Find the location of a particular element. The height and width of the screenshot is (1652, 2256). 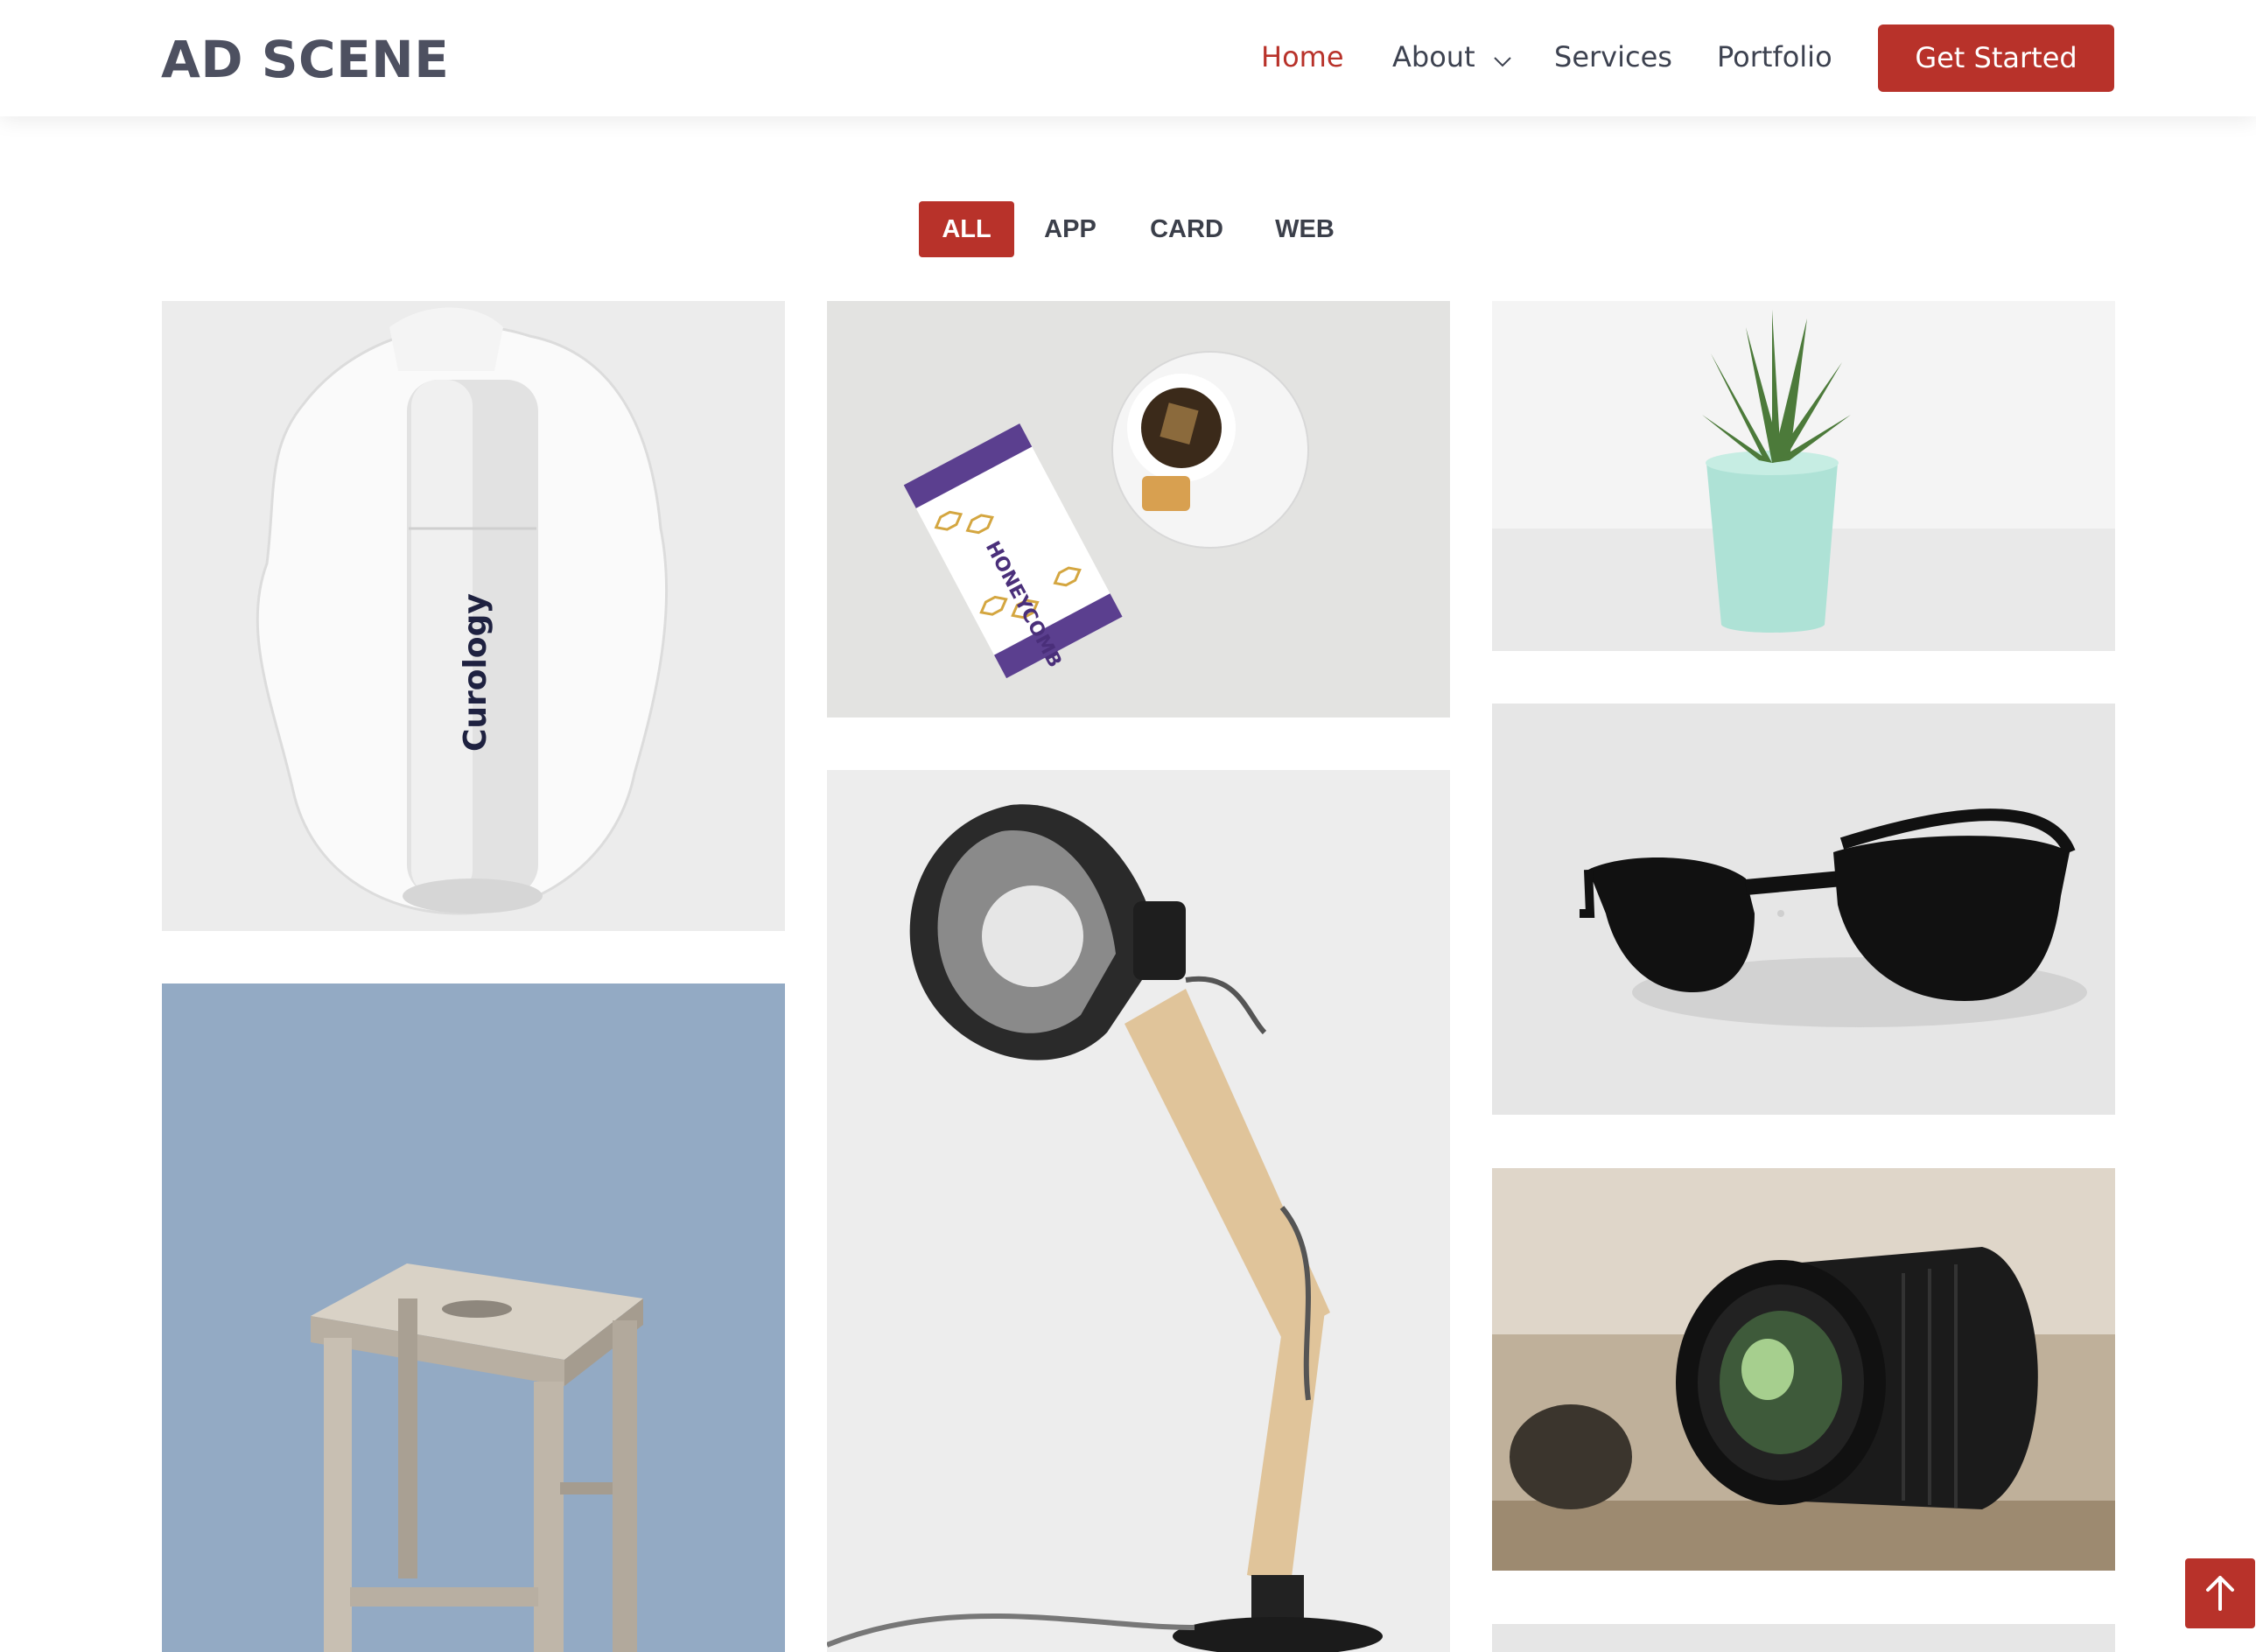

sunglasses-image is located at coordinates (1803, 909).